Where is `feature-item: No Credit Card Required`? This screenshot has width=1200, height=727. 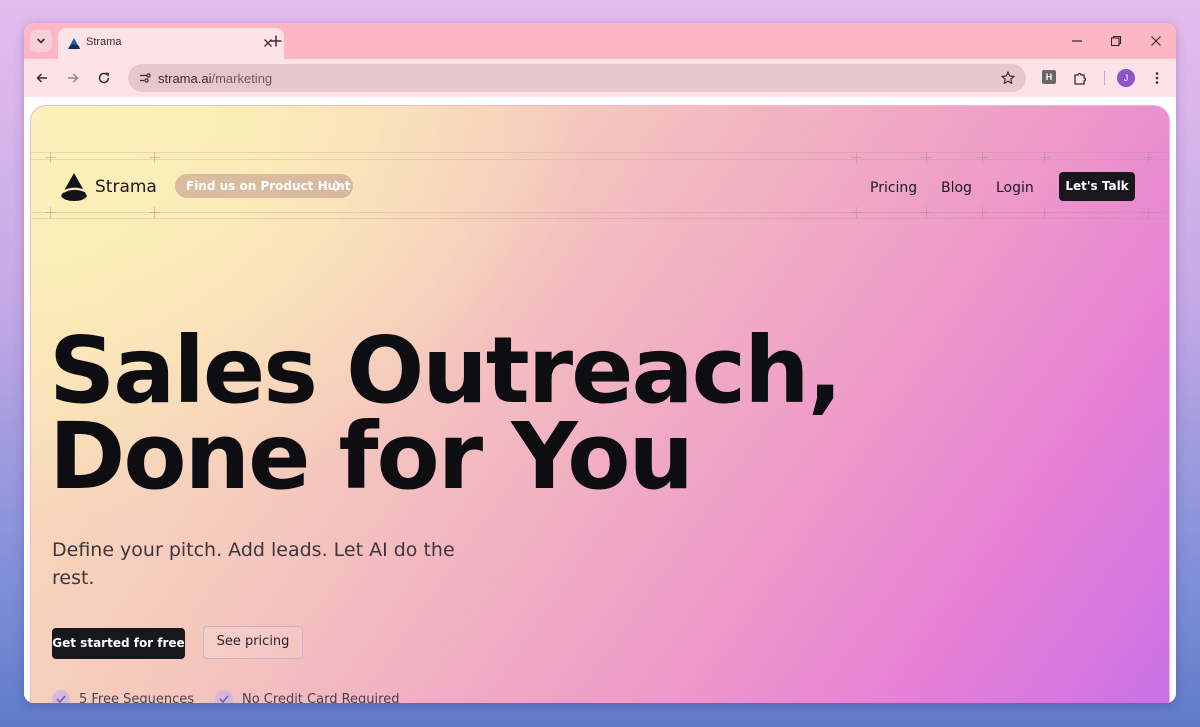
feature-item: No Credit Card Required is located at coordinates (325, 696).